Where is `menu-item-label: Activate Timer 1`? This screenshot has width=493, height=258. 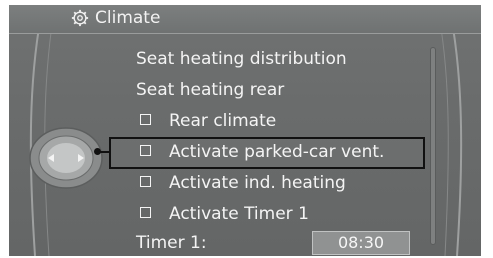
menu-item-label: Activate Timer 1 is located at coordinates (239, 214).